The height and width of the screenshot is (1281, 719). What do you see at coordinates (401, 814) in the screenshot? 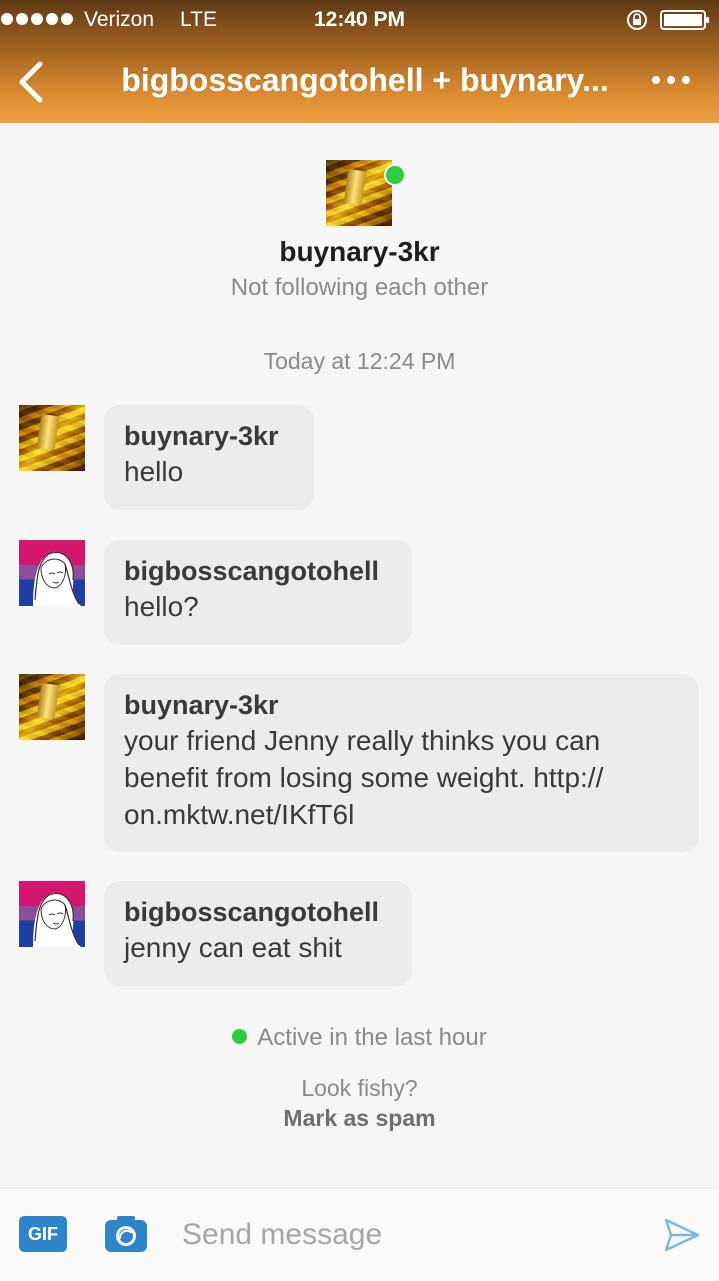
I see `message-link: on.mktw.net/IKfT6l` at bounding box center [401, 814].